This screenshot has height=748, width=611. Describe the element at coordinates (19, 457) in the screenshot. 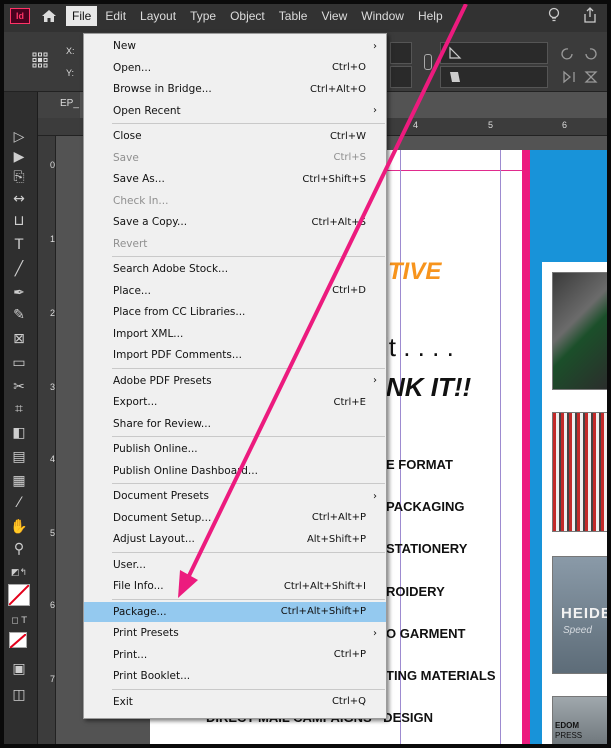

I see `gradient-feather-tool-icon: ▤` at that location.